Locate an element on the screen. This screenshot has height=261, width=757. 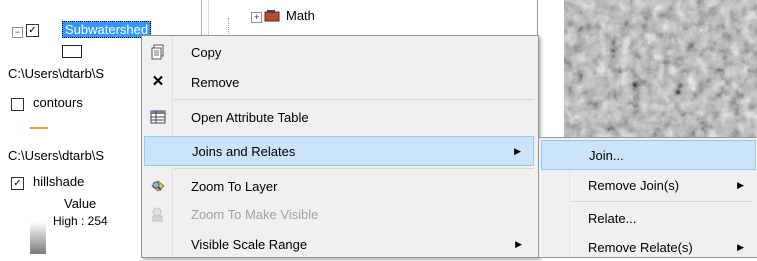
menu-item-visible-scale-range: Visible Scale Range ▶ is located at coordinates (339, 244).